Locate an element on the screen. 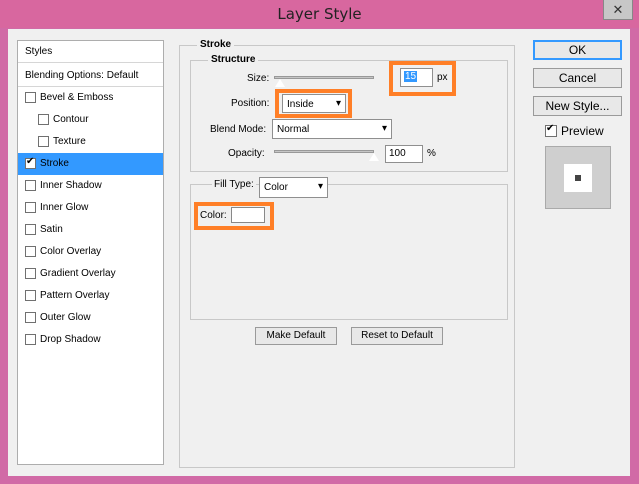 The width and height of the screenshot is (639, 484). preview-swatch is located at coordinates (578, 178).